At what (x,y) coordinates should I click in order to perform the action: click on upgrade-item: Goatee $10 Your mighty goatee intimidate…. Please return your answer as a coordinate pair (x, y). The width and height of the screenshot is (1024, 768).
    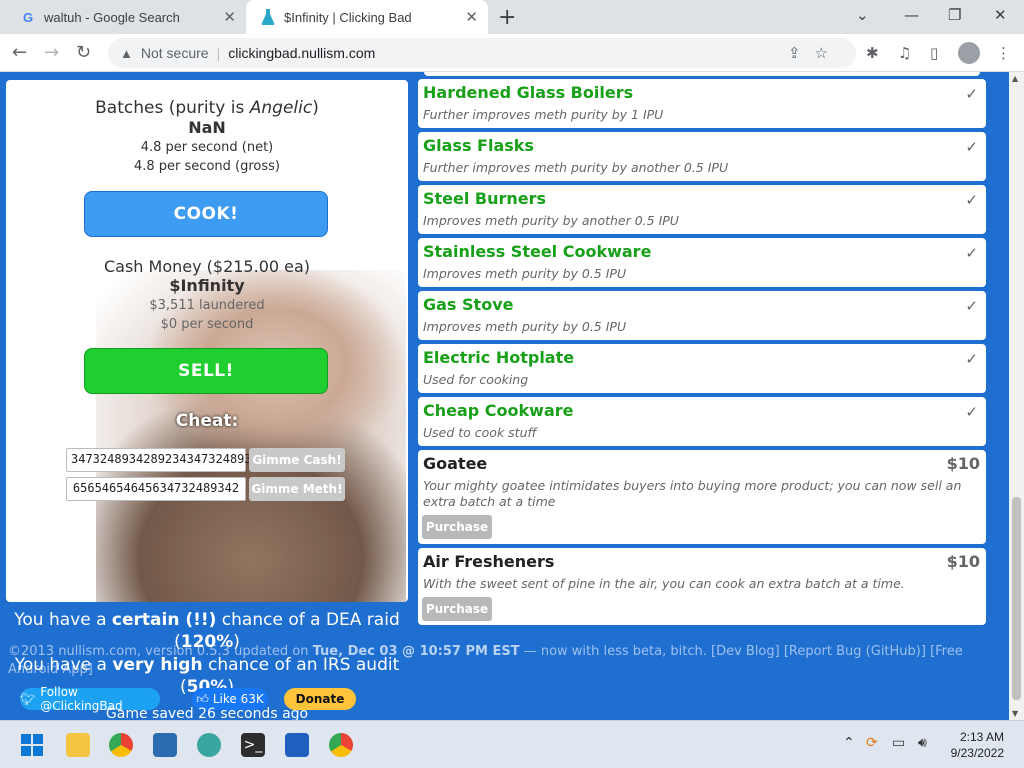
    Looking at the image, I should click on (702, 497).